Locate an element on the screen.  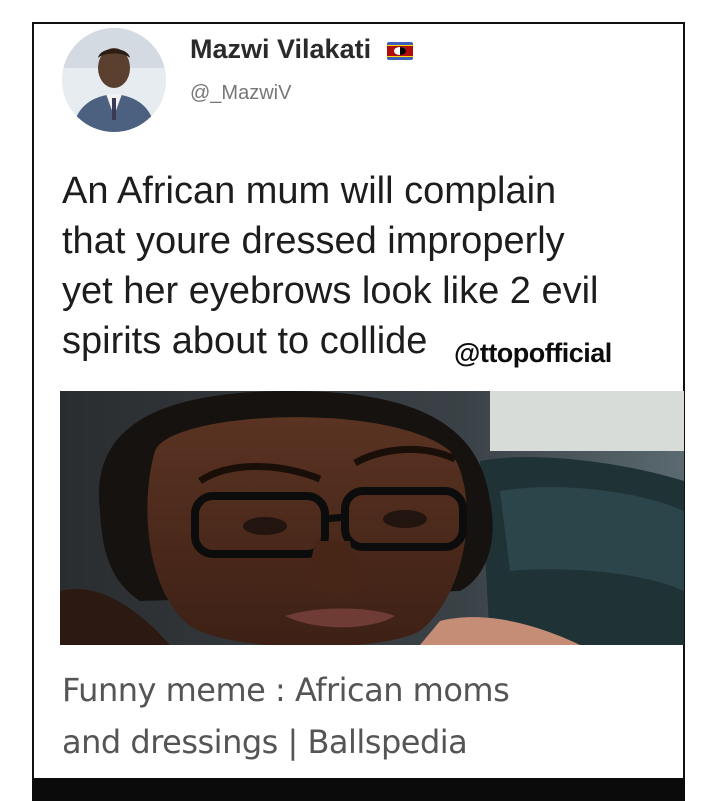
tweet-line: An African mum will complain is located at coordinates (309, 191).